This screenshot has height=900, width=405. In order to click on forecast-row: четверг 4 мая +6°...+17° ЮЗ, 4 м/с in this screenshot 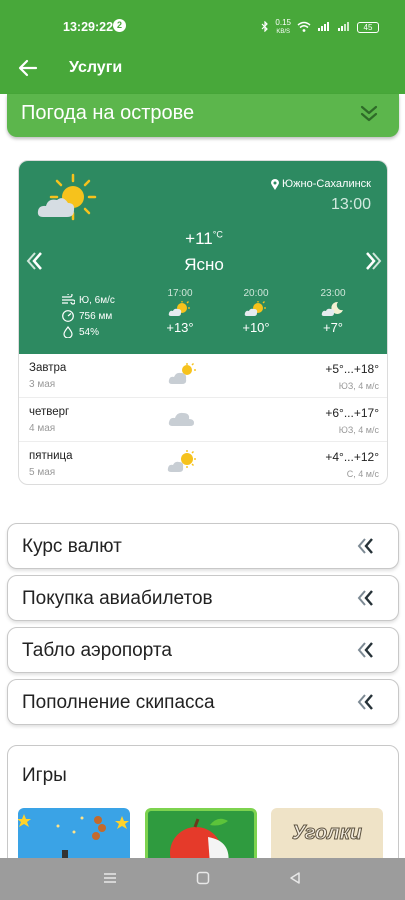, I will do `click(203, 420)`.